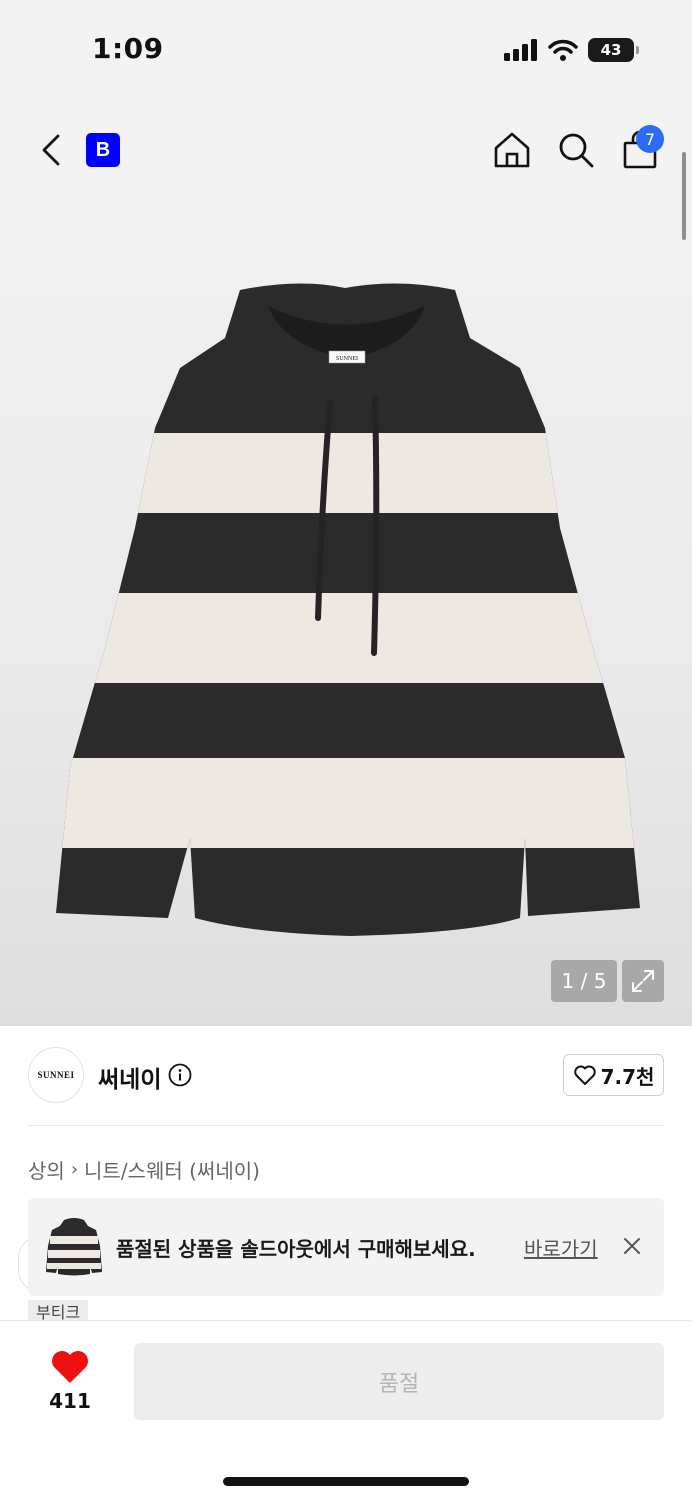  I want to click on home-icon, so click(512, 150).